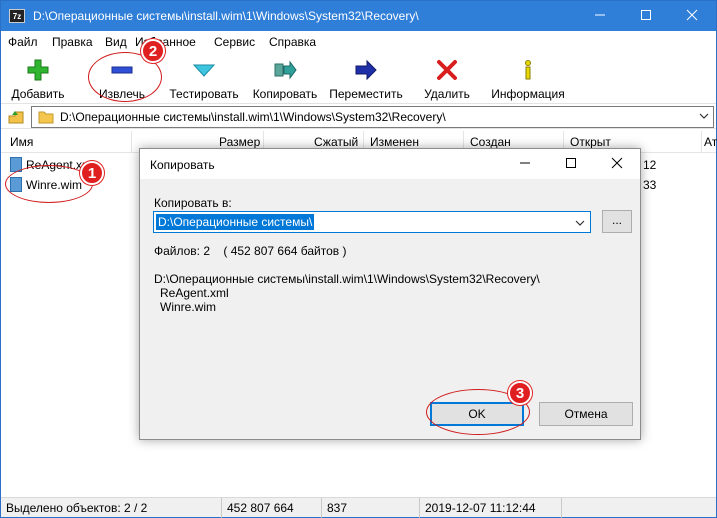  I want to click on maximize-button, so click(646, 16).